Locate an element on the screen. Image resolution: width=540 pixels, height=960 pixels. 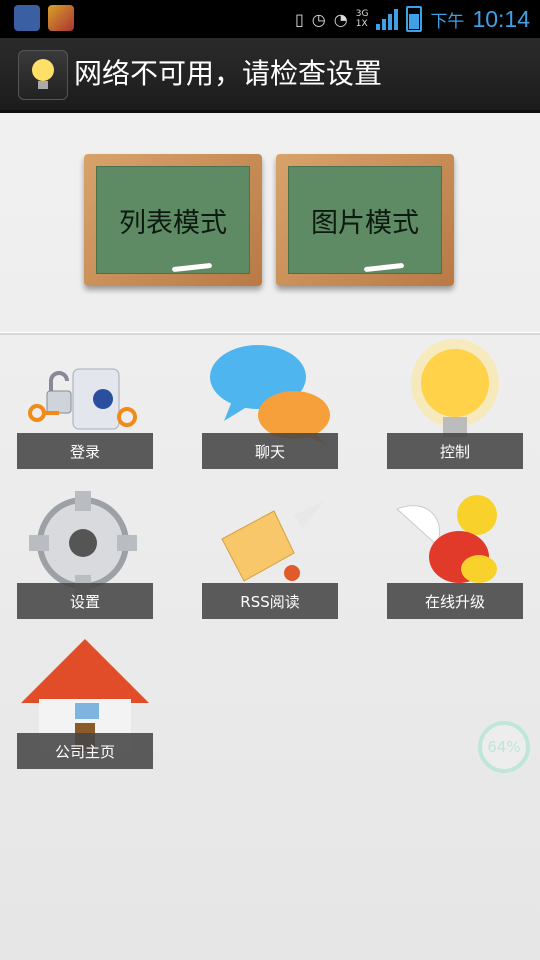
status-bar: ▯ ◷ ◔ 3G 1X 下午 10:14 is located at coordinates (270, 19).